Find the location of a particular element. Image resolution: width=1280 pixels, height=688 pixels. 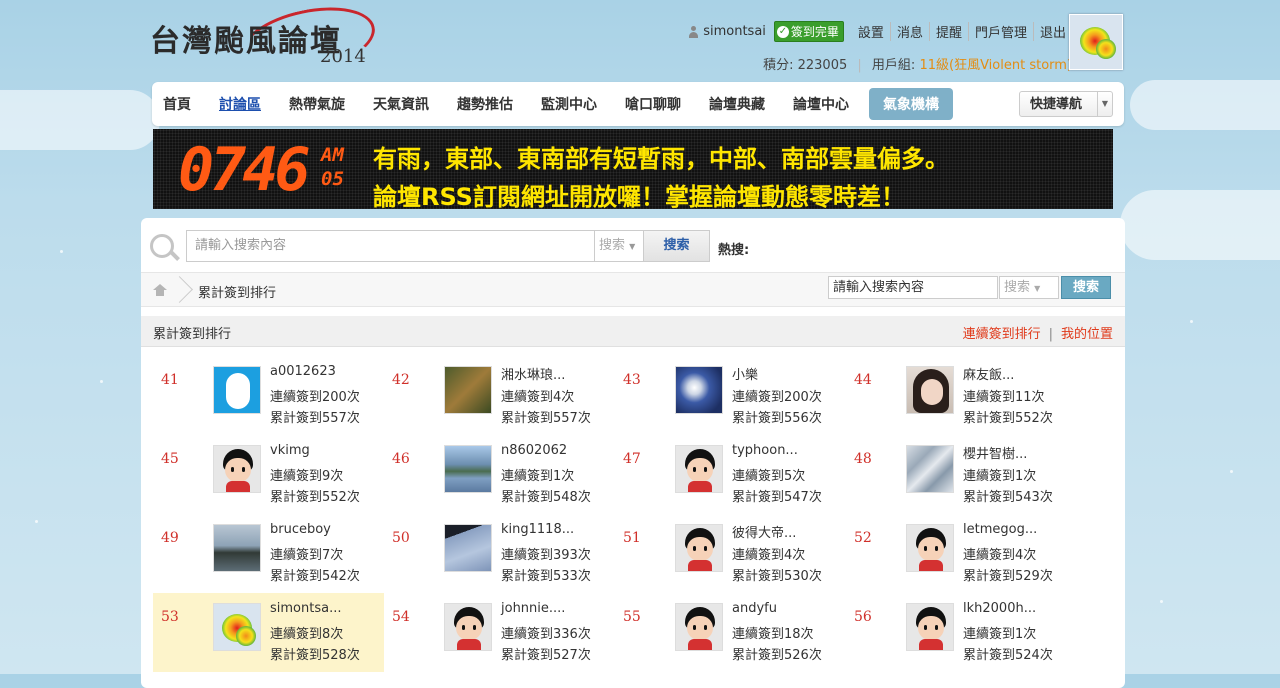

nav-tropical-cyclone: 熱帶氣旋 is located at coordinates (317, 104).